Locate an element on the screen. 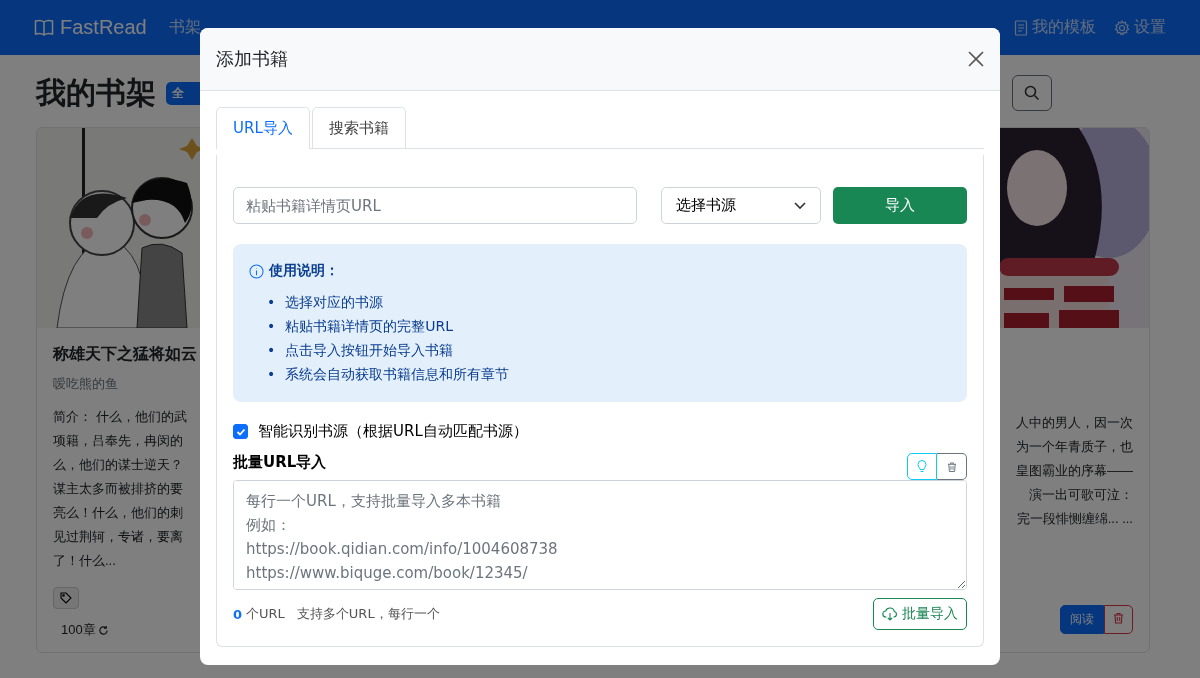 This screenshot has width=1200, height=678. nav-link-label: 设置 is located at coordinates (1150, 27).